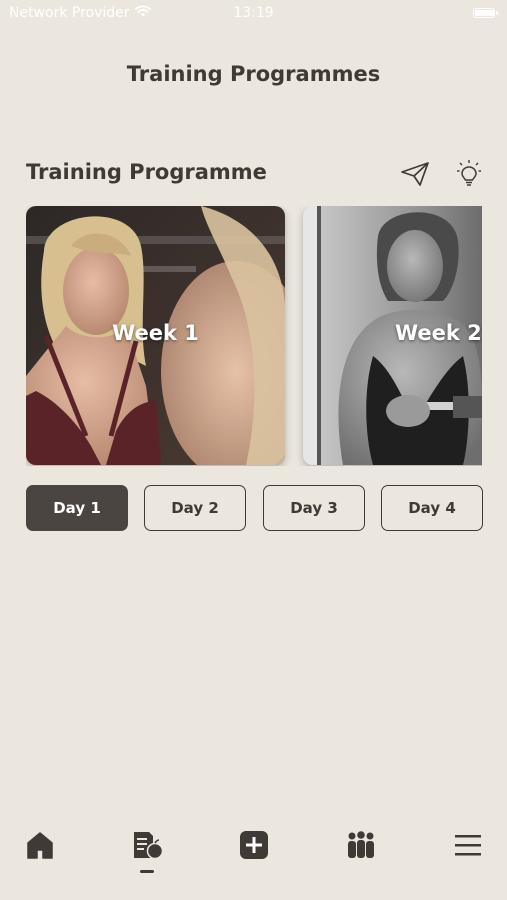  What do you see at coordinates (253, 74) in the screenshot?
I see `page-title: Training Programmes` at bounding box center [253, 74].